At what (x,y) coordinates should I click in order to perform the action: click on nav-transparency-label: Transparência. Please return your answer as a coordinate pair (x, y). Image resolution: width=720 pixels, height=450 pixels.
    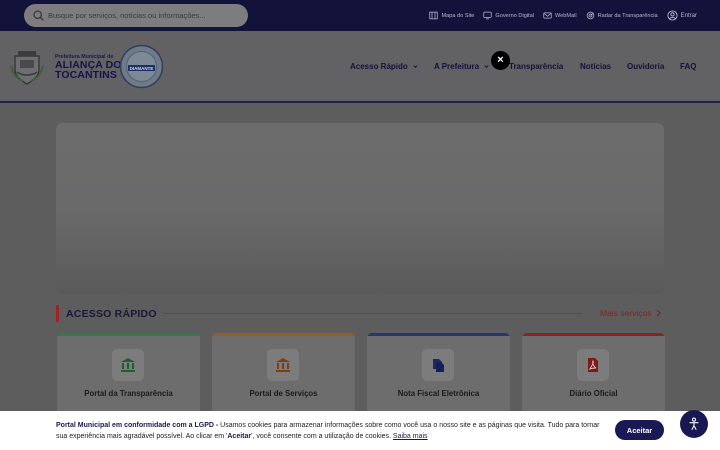
    Looking at the image, I should click on (536, 66).